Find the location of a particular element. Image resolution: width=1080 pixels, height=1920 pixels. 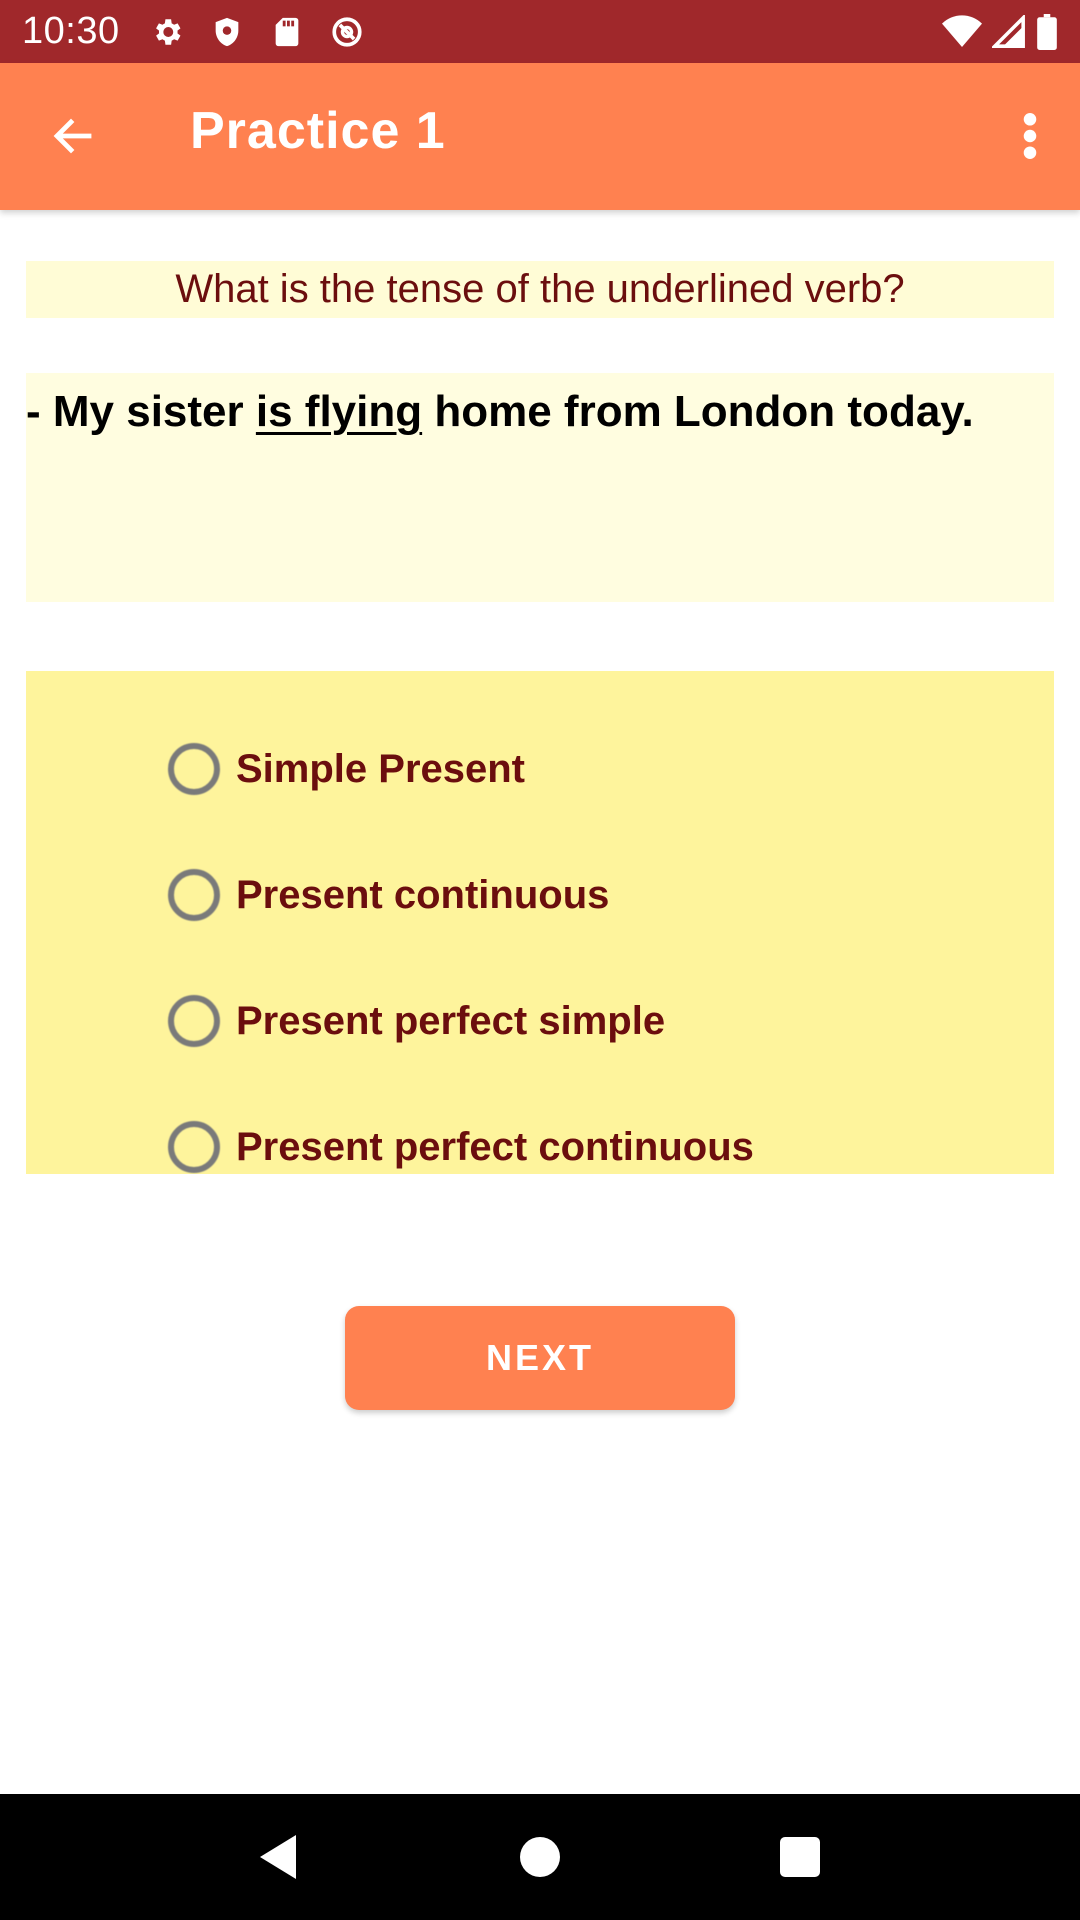

option-simple-present: Simple Present is located at coordinates (346, 769).